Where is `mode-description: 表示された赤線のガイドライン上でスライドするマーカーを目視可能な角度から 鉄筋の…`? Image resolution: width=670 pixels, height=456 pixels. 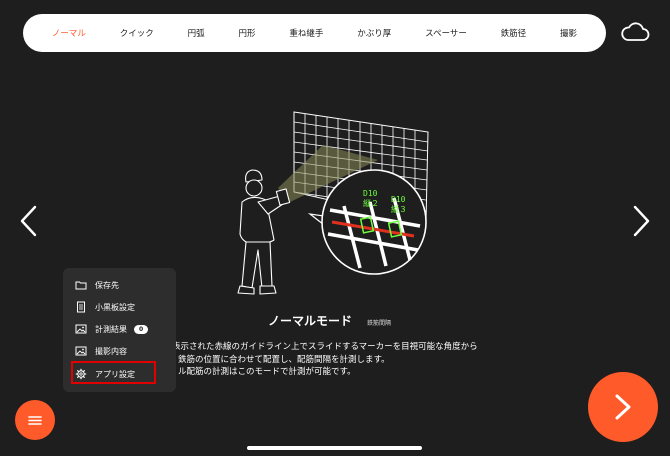 mode-description: 表示された赤線のガイドライン上でスライドするマーカーを目視可能な角度から 鉄筋の… is located at coordinates (352, 360).